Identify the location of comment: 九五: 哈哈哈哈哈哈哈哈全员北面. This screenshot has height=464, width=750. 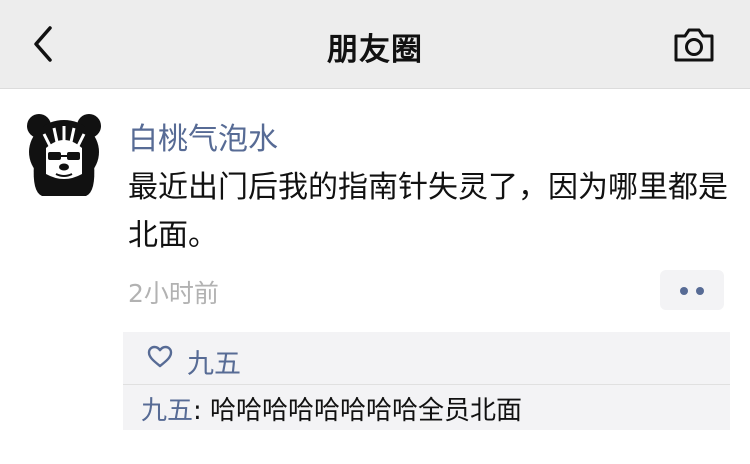
(331, 408).